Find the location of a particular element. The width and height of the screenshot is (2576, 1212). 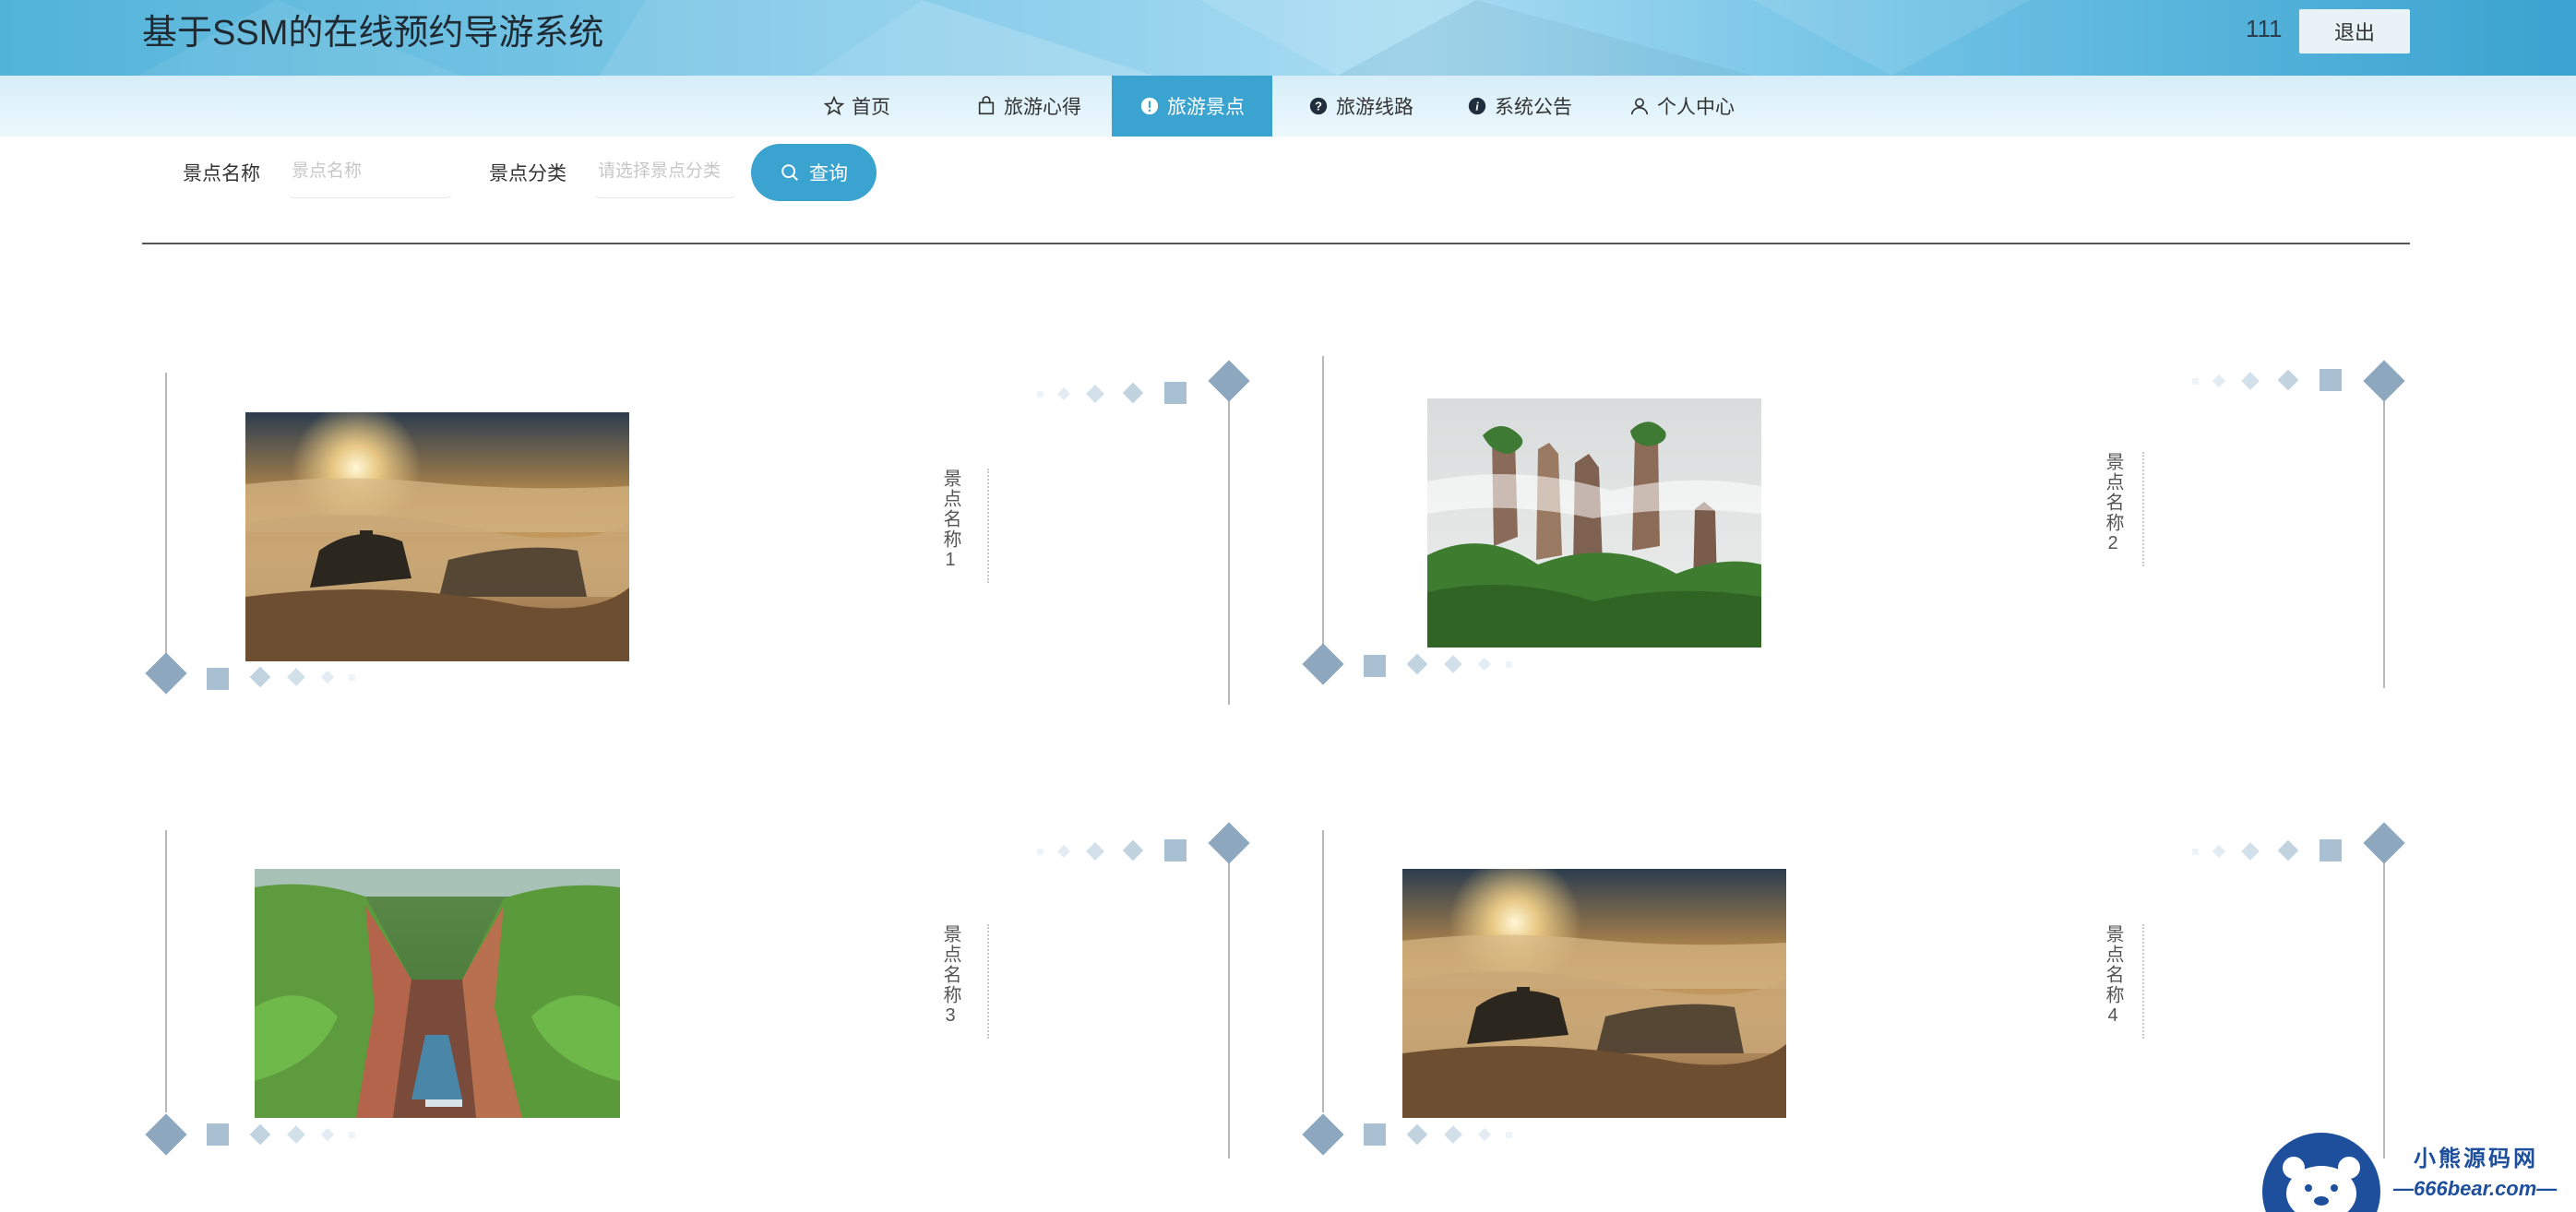

question-icon: ? is located at coordinates (1318, 106).